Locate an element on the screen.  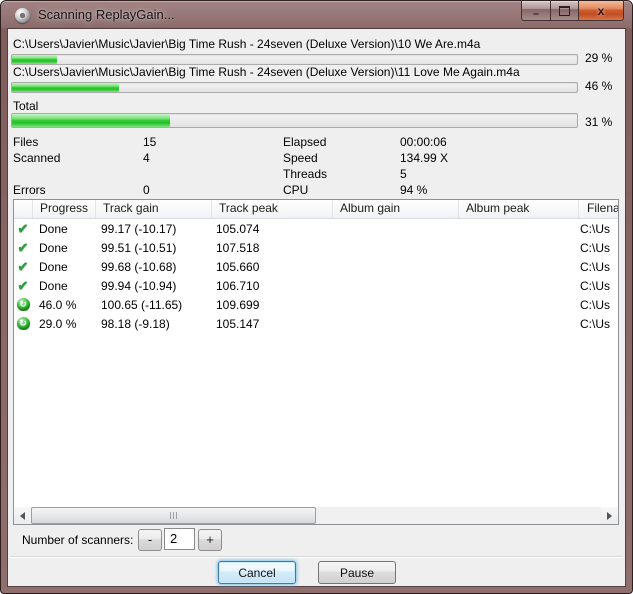
column-header-progress: Progress is located at coordinates (64, 209).